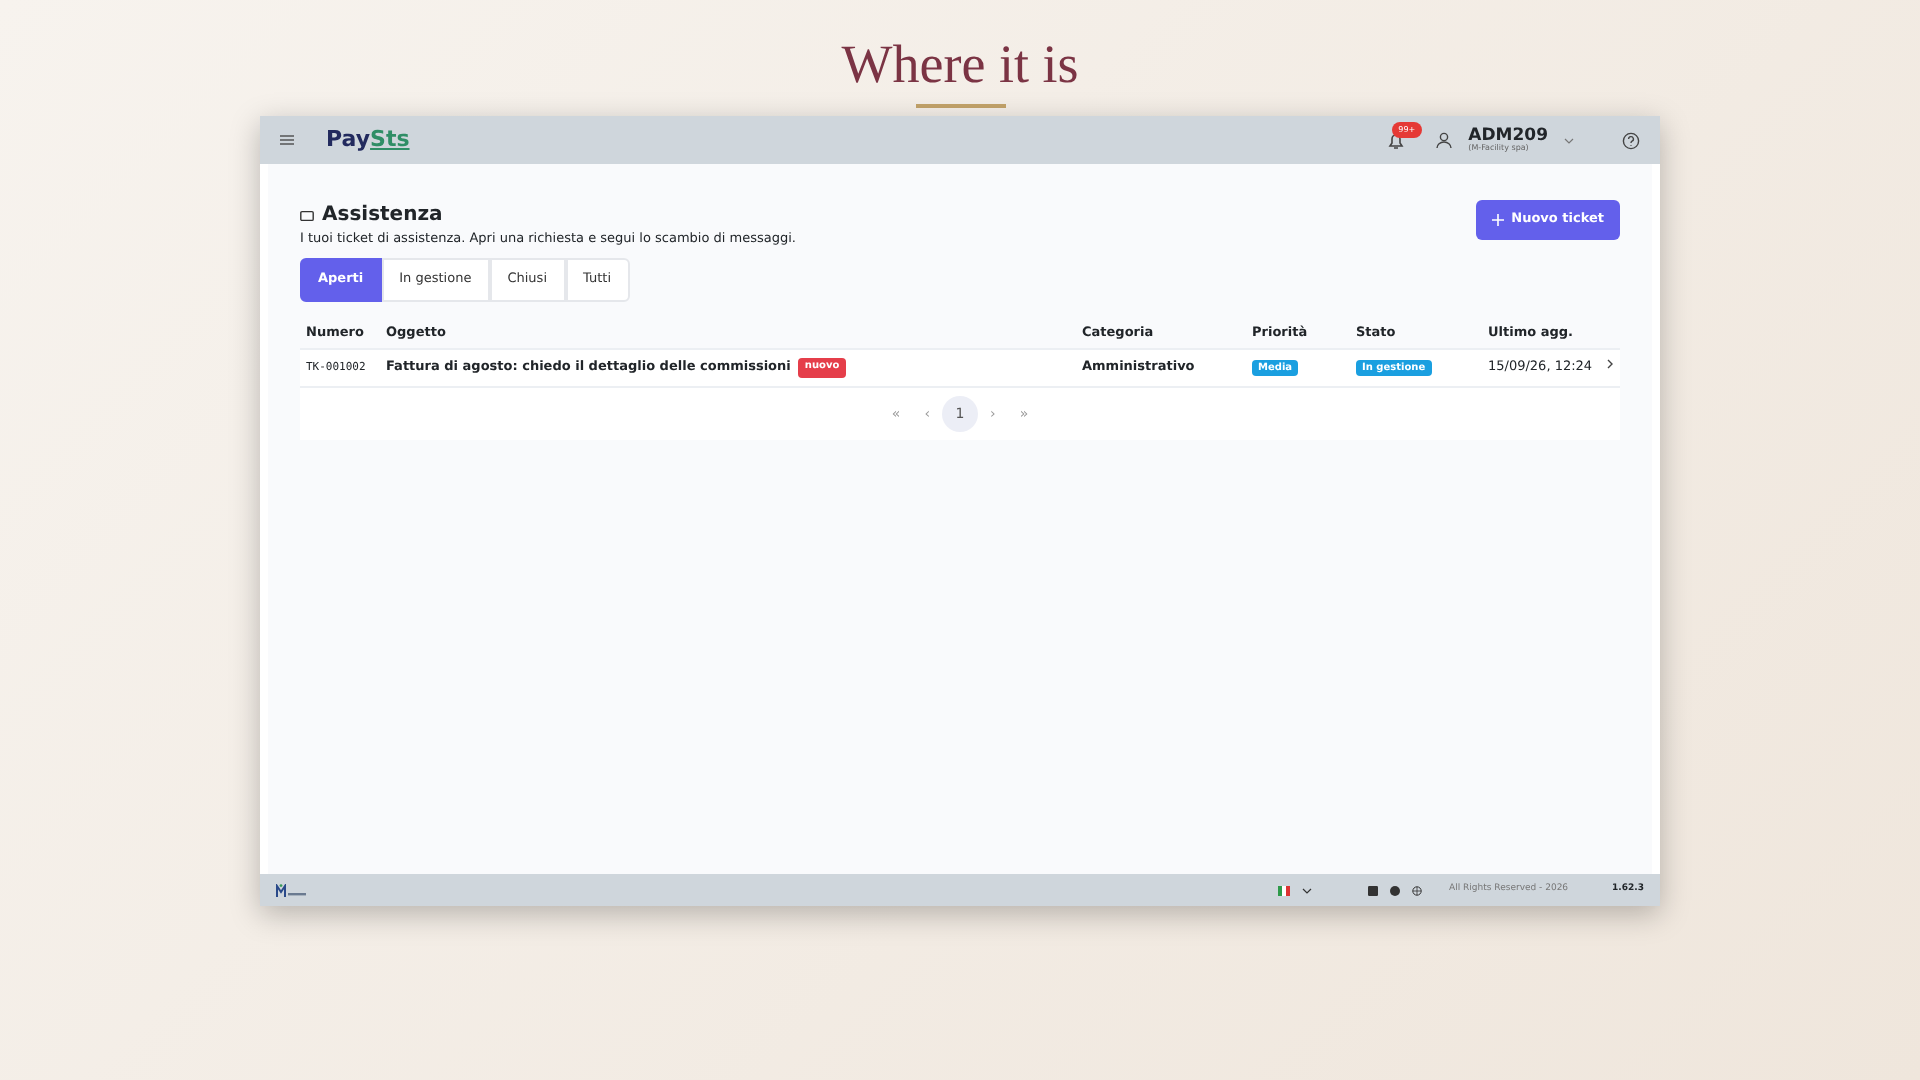  Describe the element at coordinates (382, 216) in the screenshot. I see `page-title: Assistenza` at that location.